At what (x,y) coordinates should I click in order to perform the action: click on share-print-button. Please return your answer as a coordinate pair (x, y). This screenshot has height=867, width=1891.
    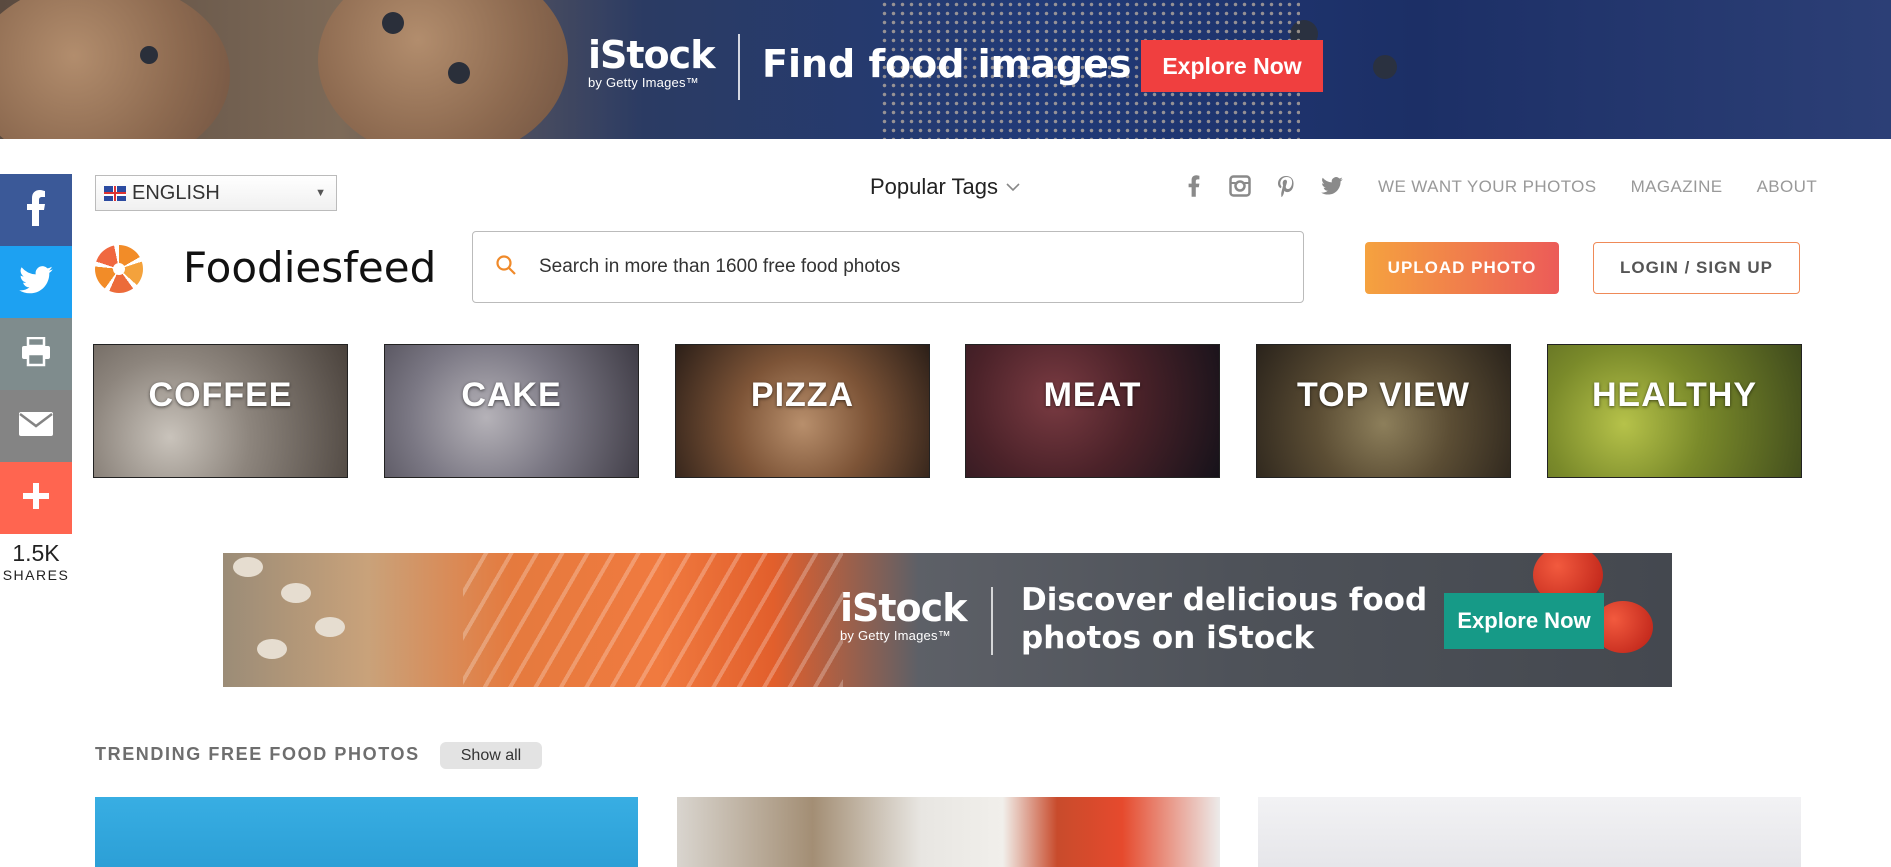
    Looking at the image, I should click on (36, 354).